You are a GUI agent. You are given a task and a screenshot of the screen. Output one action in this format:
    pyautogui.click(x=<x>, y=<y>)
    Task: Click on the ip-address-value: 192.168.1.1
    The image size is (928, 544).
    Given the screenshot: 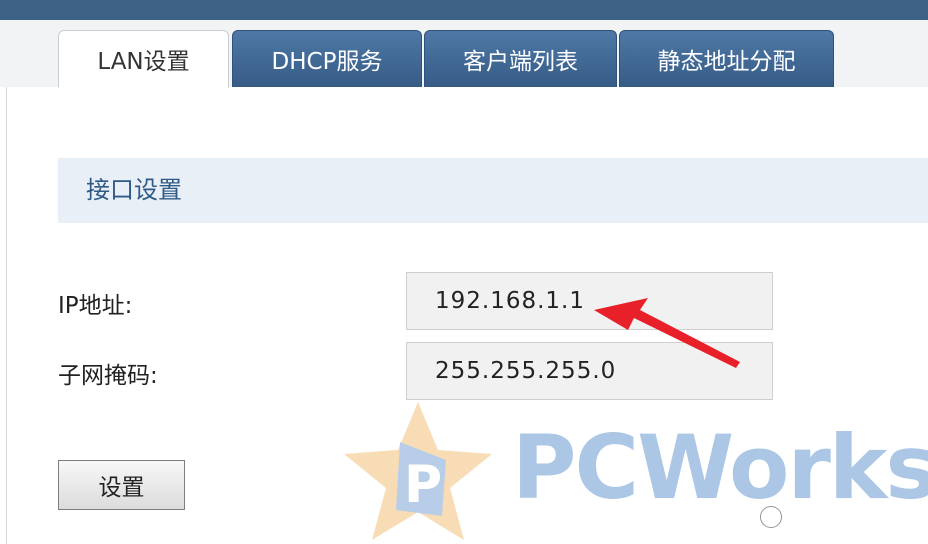 What is the action you would take?
    pyautogui.click(x=510, y=301)
    